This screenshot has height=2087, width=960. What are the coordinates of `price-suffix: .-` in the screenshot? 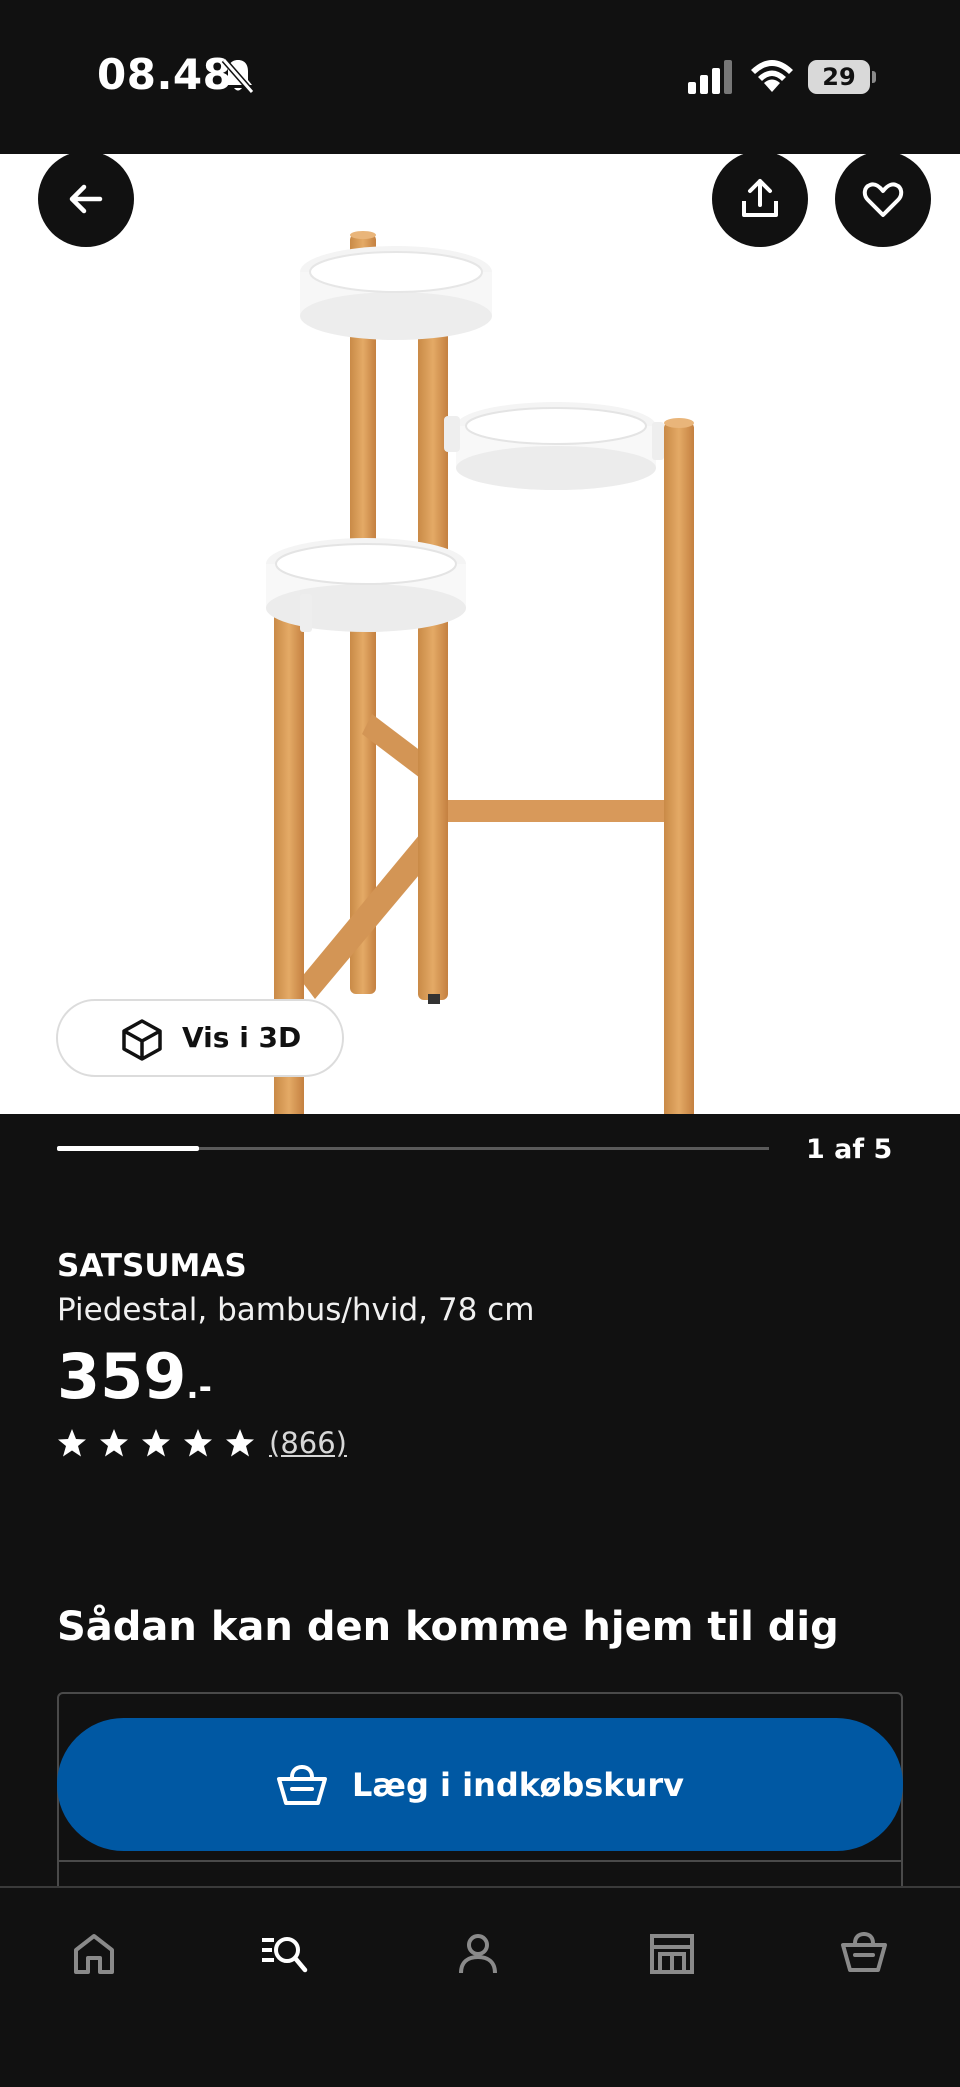 It's located at (199, 1387).